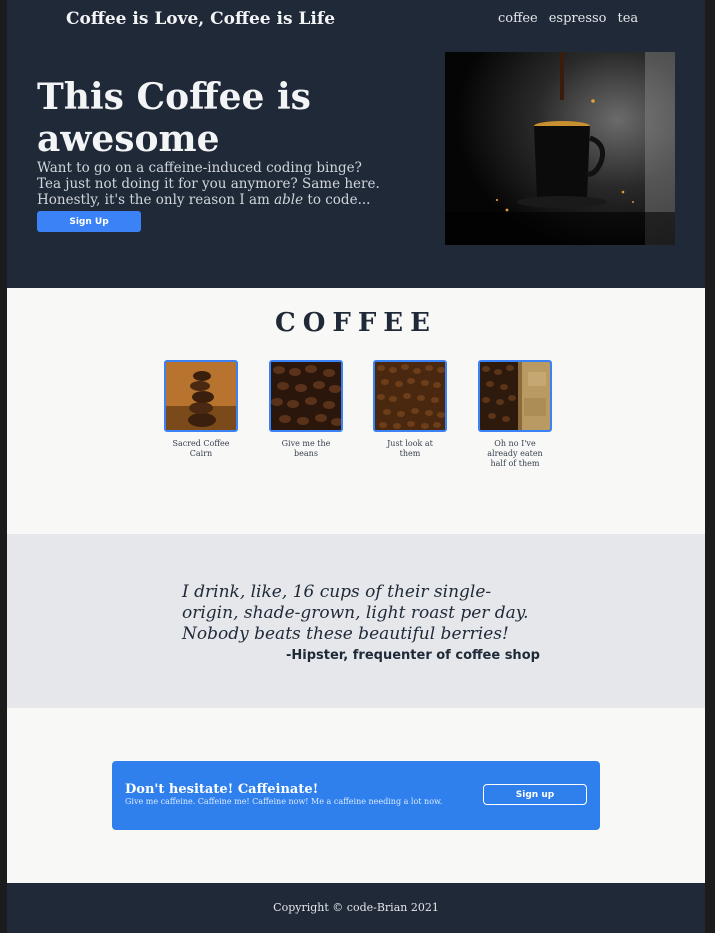 Image resolution: width=715 pixels, height=933 pixels. Describe the element at coordinates (410, 396) in the screenshot. I see `coffee-beans-closeup-image` at that location.